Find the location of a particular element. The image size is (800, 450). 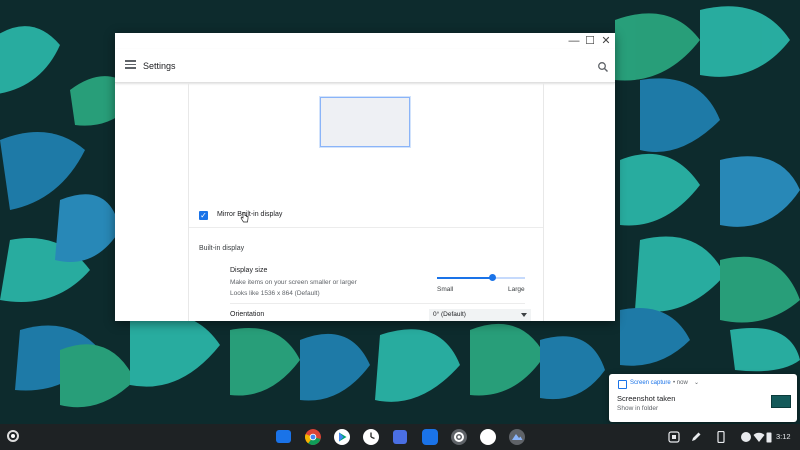

notification-title: Screenshot taken is located at coordinates (646, 398).